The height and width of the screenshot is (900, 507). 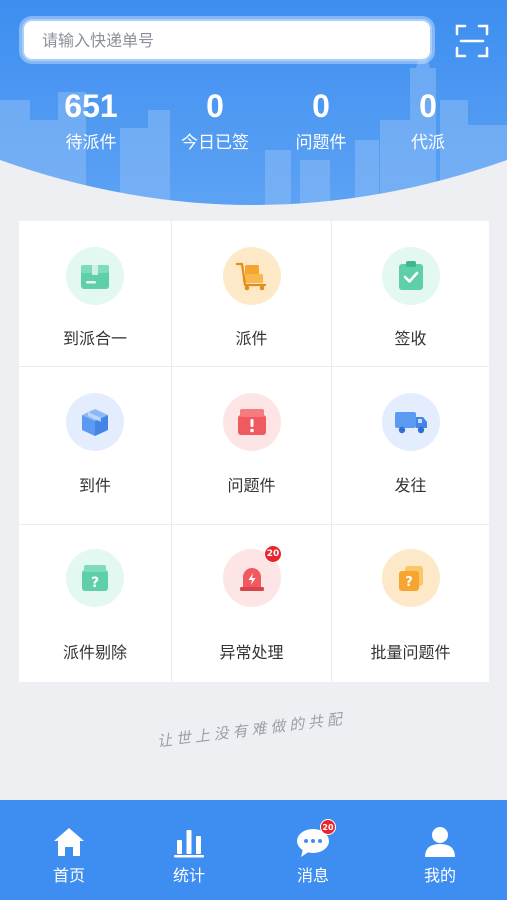 I want to click on grid-item-problem: 问题件, so click(x=252, y=446).